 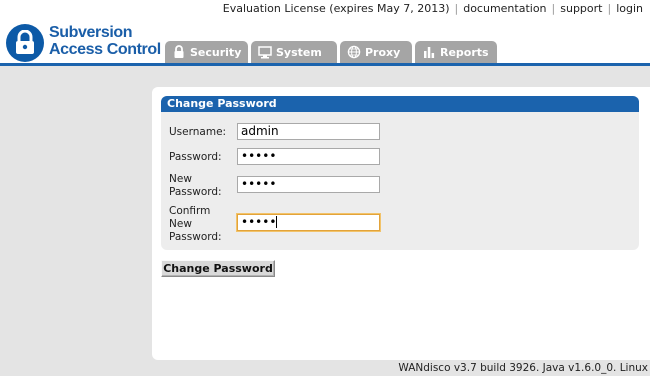 What do you see at coordinates (504, 8) in the screenshot?
I see `documentation-link: documentation` at bounding box center [504, 8].